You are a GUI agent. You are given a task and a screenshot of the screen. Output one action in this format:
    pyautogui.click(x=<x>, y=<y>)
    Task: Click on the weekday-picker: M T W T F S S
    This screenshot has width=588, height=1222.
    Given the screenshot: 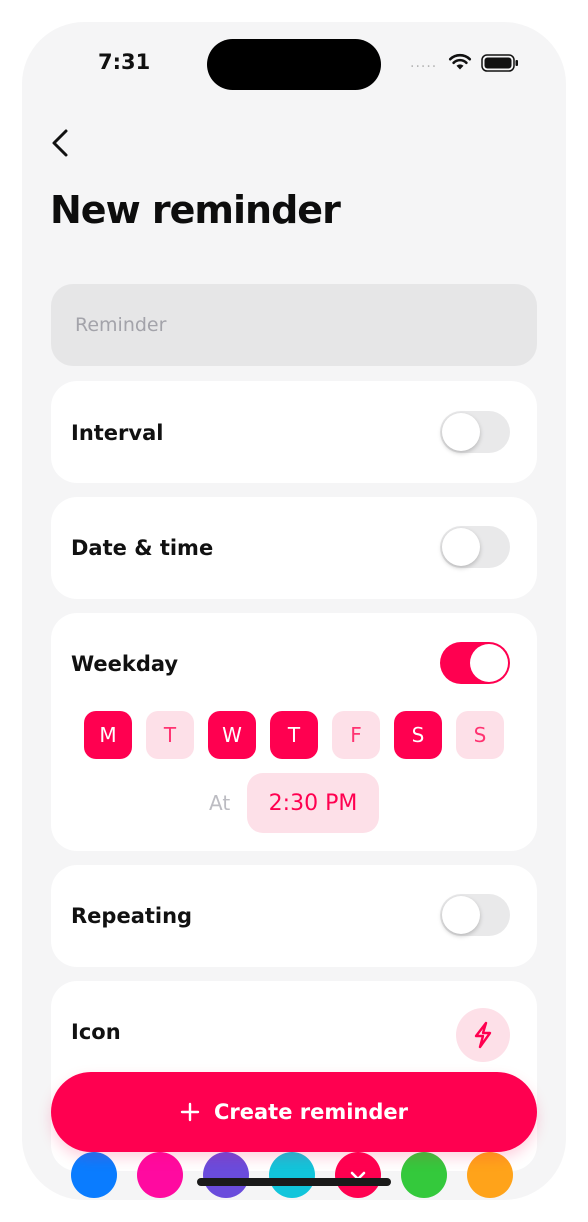 What is the action you would take?
    pyautogui.click(x=294, y=735)
    